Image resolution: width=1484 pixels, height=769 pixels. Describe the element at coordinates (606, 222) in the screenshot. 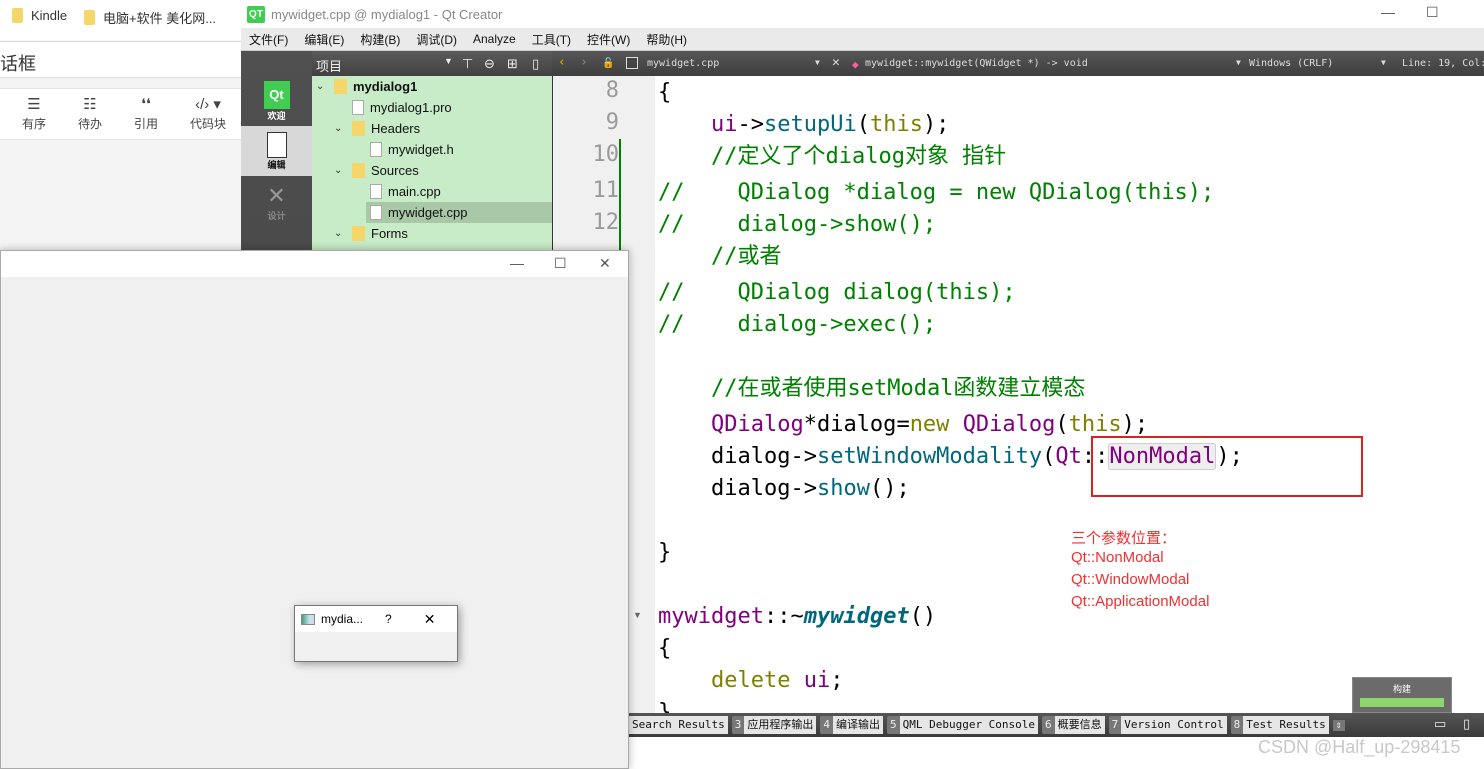

I see `line-number: 12` at that location.